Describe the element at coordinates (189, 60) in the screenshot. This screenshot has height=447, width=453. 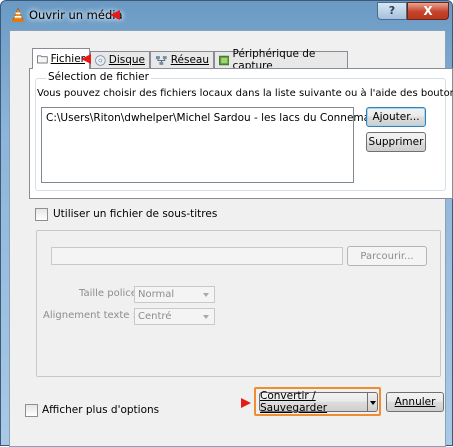
I see `tab-reseau-label: Réseau` at that location.